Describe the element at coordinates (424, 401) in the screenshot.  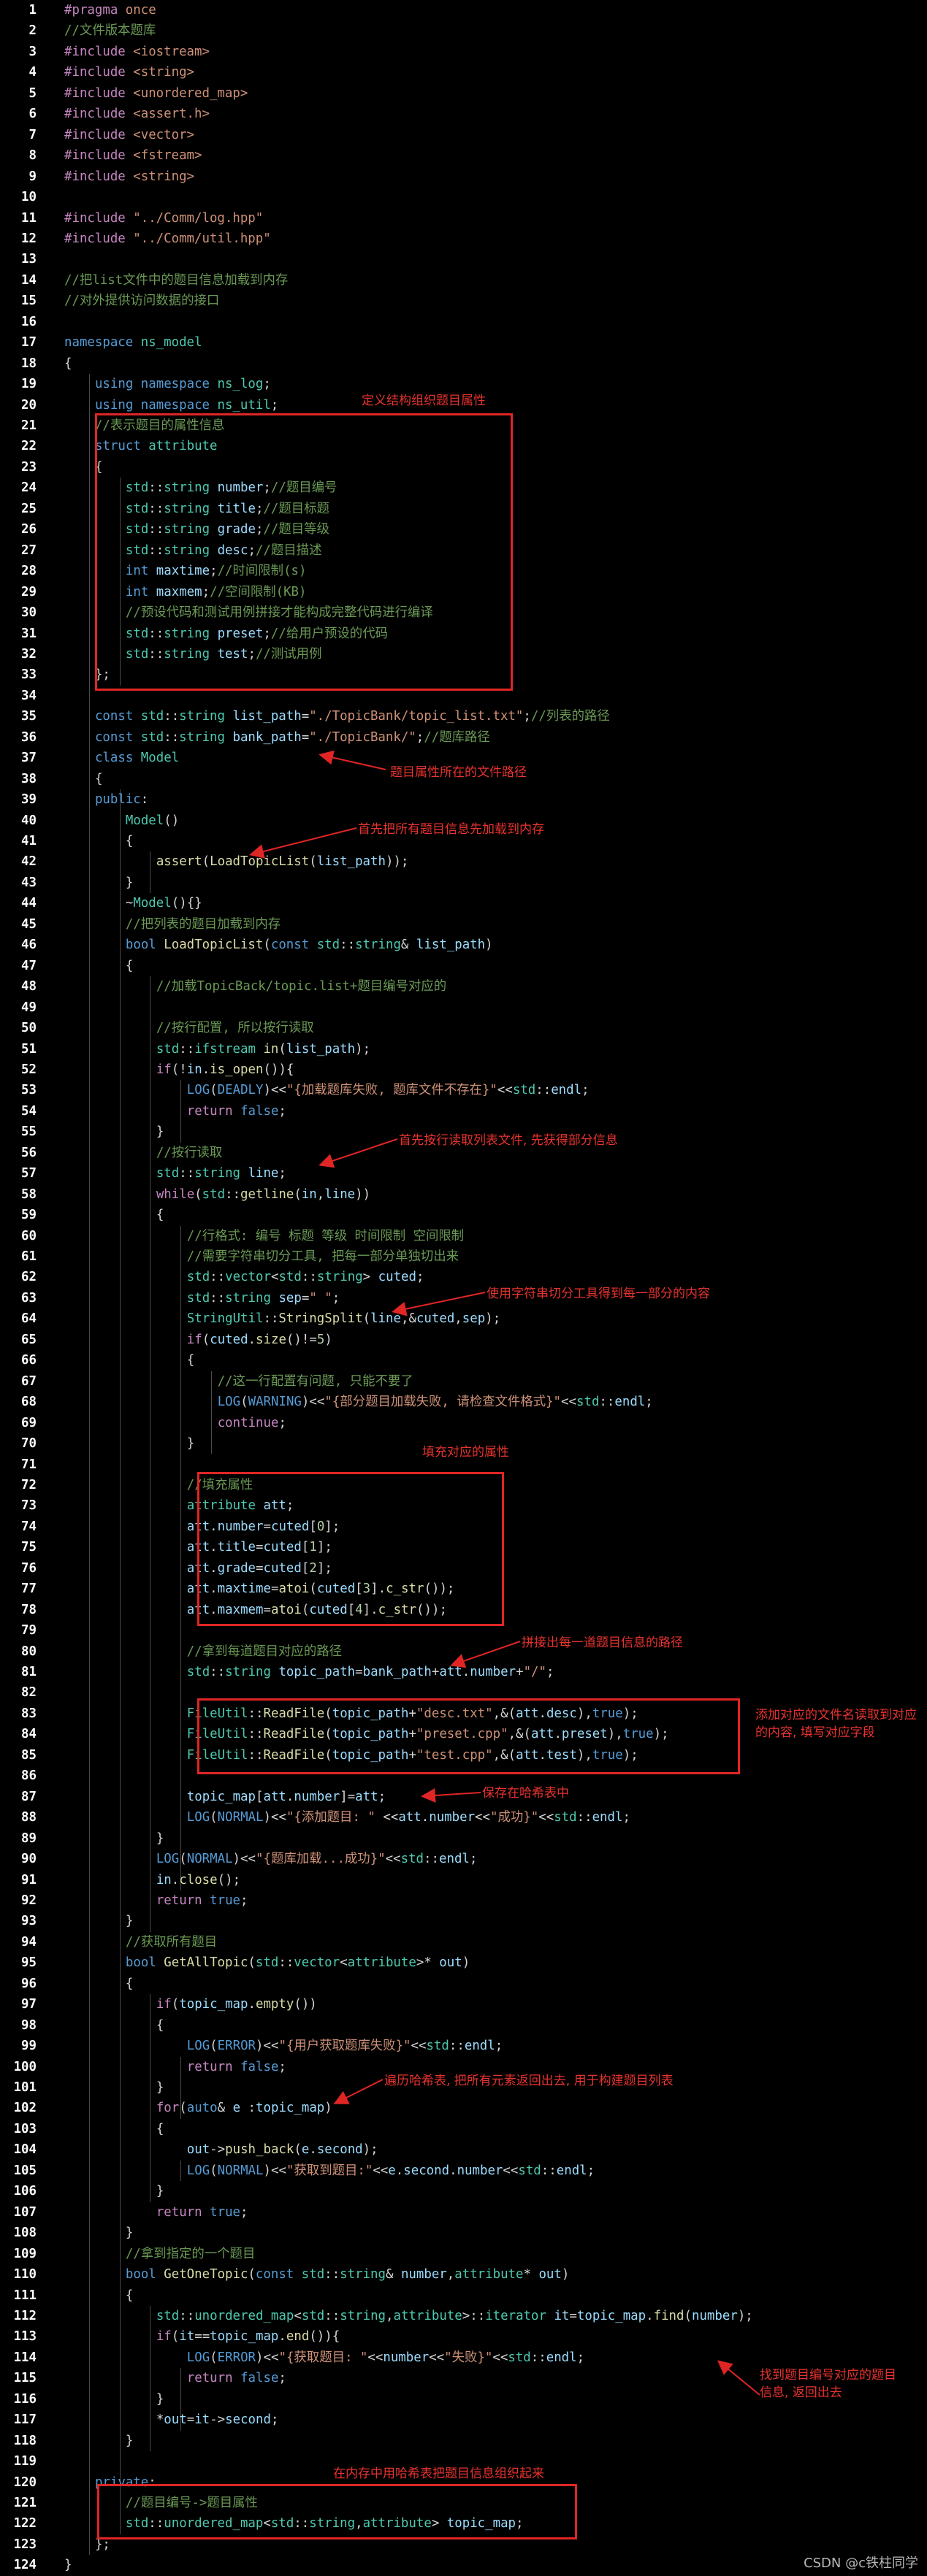
I see `annotation-label: 定义结构组织题目属性` at that location.